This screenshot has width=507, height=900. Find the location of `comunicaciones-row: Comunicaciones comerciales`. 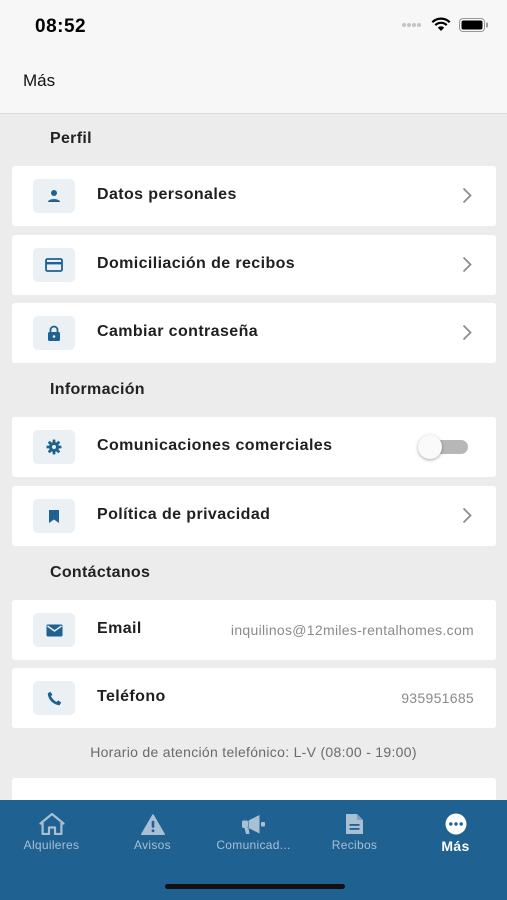

comunicaciones-row: Comunicaciones comerciales is located at coordinates (254, 447).